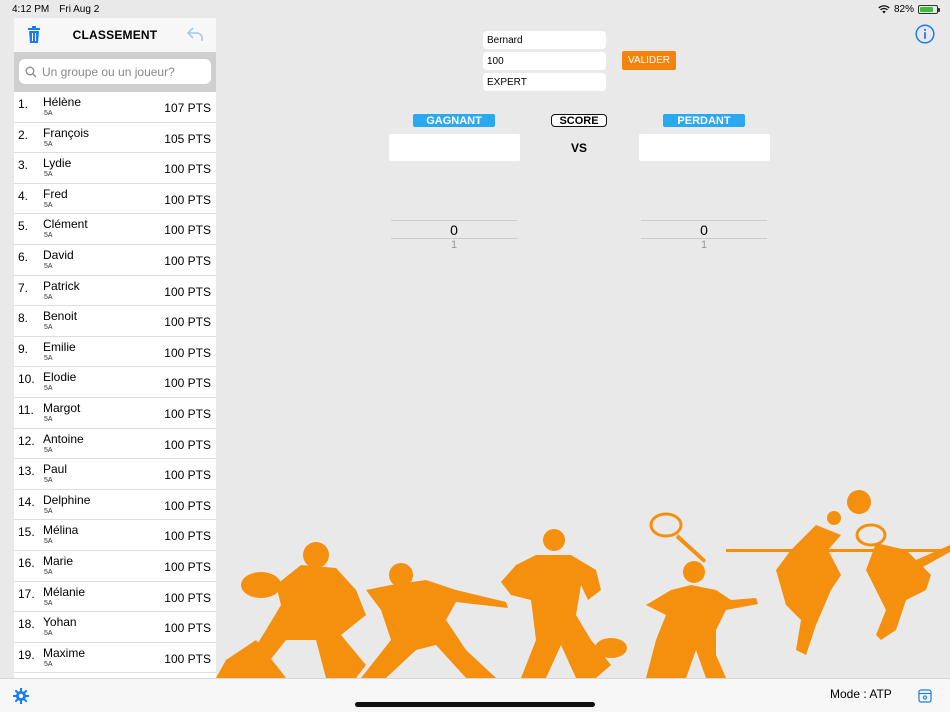  Describe the element at coordinates (115, 35) in the screenshot. I see `sidebar-title: CLASSEMENT` at that location.